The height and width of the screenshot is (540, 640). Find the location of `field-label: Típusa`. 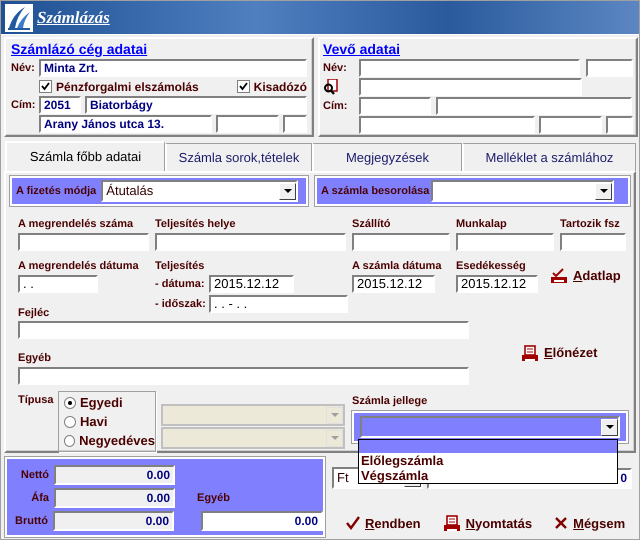

field-label: Típusa is located at coordinates (36, 400).